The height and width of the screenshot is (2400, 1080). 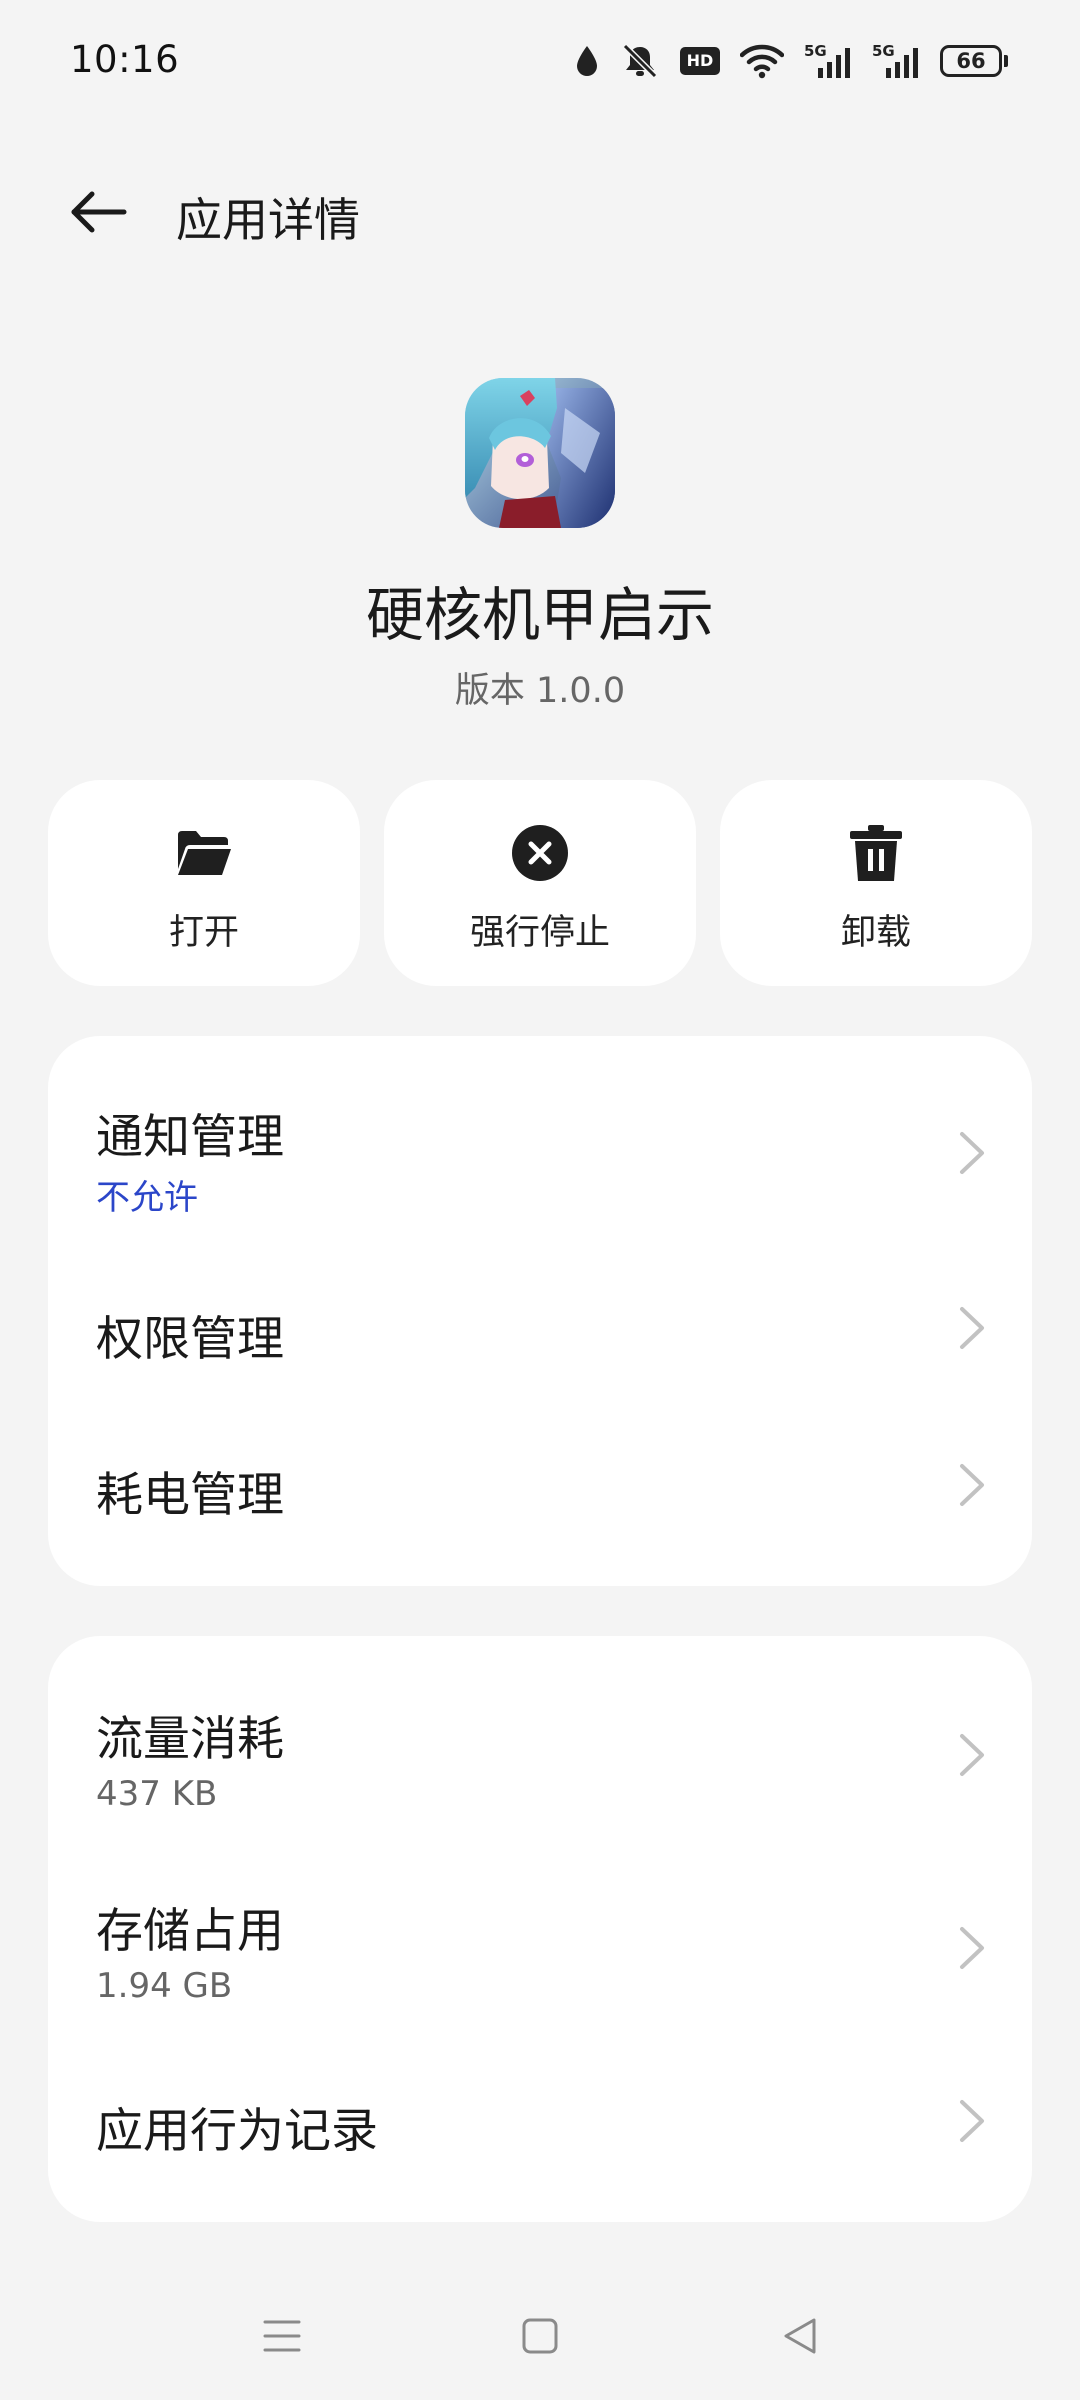 What do you see at coordinates (204, 883) in the screenshot?
I see `open-button: 打开` at bounding box center [204, 883].